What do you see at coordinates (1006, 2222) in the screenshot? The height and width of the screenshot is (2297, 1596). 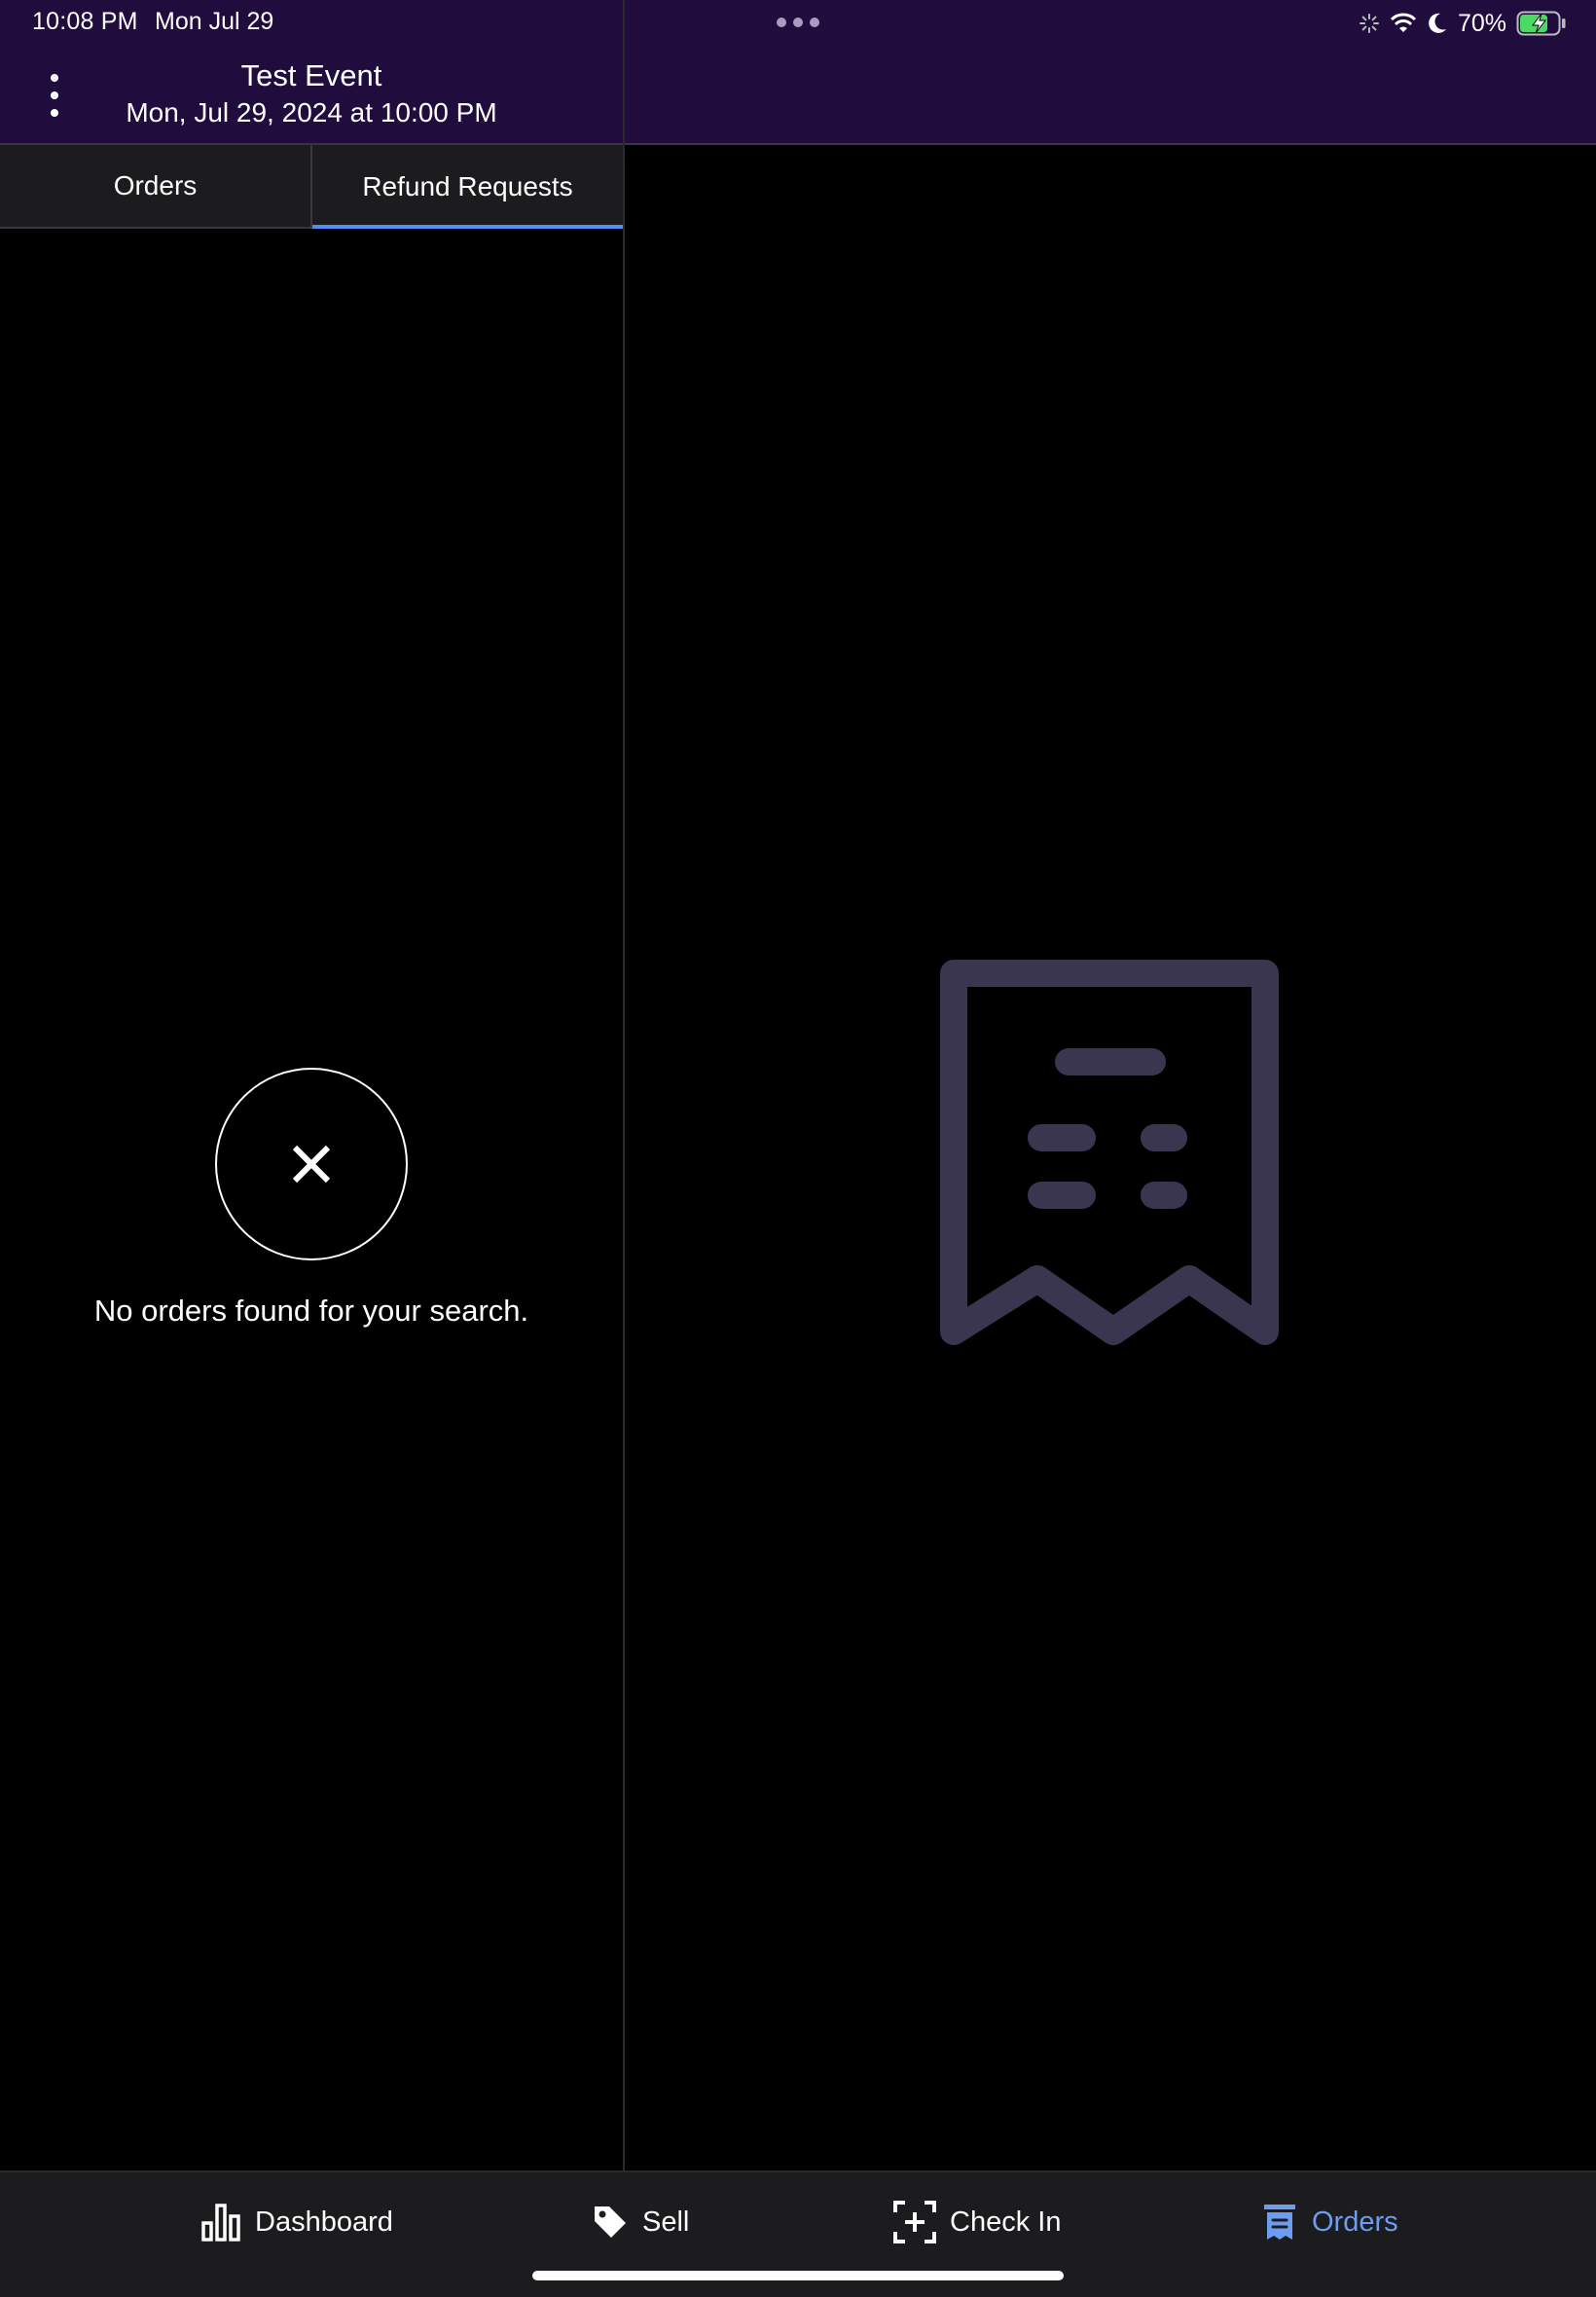 I see `tabbar-check-in-label: Check In` at bounding box center [1006, 2222].